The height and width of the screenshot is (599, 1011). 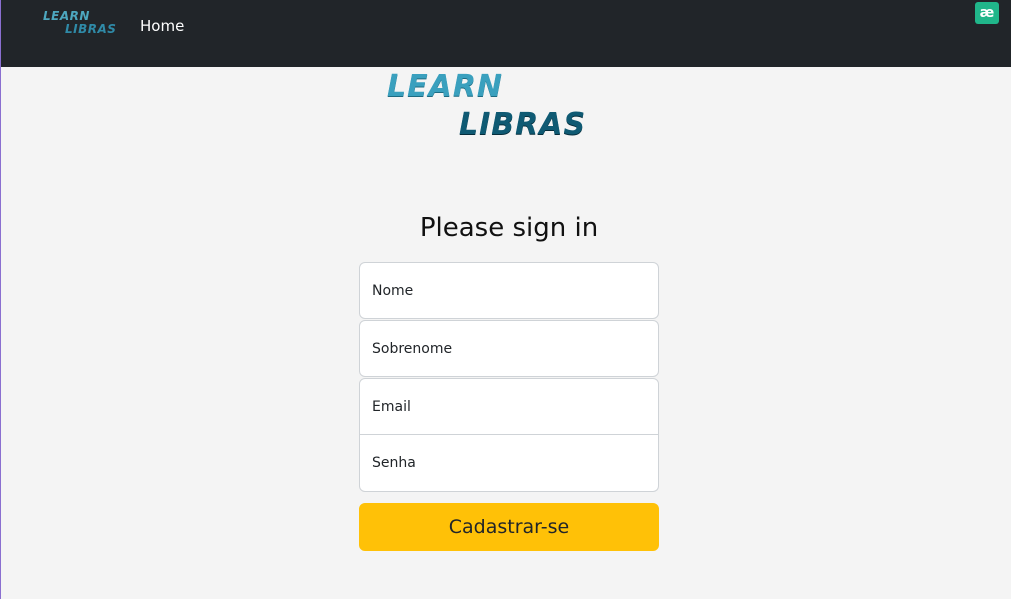 What do you see at coordinates (987, 13) in the screenshot?
I see `extension-icon: æ` at bounding box center [987, 13].